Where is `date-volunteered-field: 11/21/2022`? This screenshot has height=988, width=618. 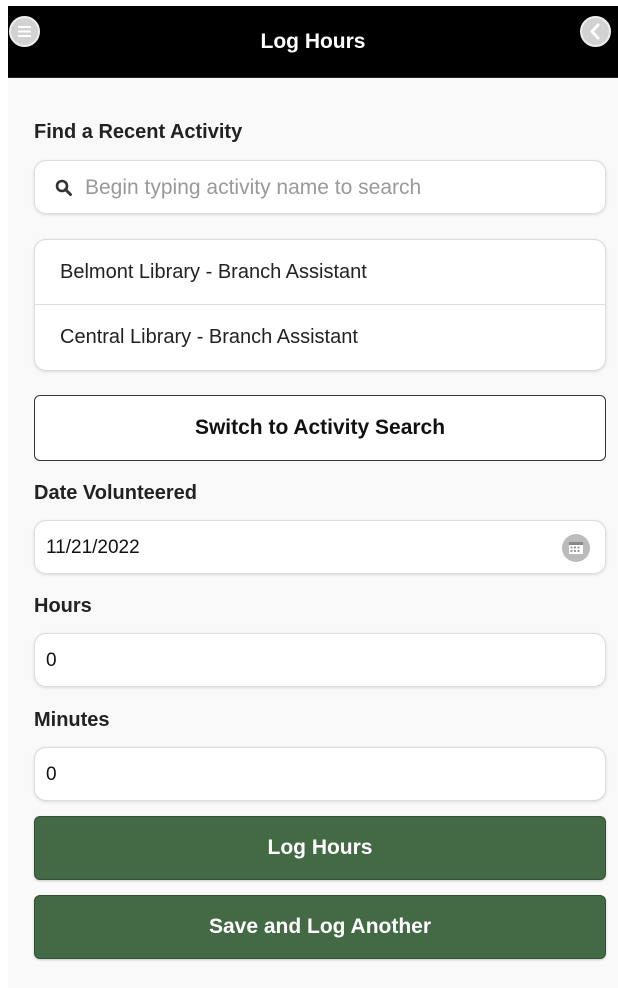
date-volunteered-field: 11/21/2022 is located at coordinates (320, 547).